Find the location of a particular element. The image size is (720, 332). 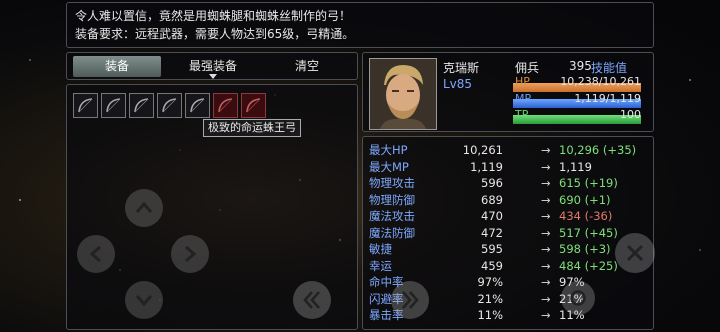

stat-new-value: 484 (+25) is located at coordinates (588, 265).